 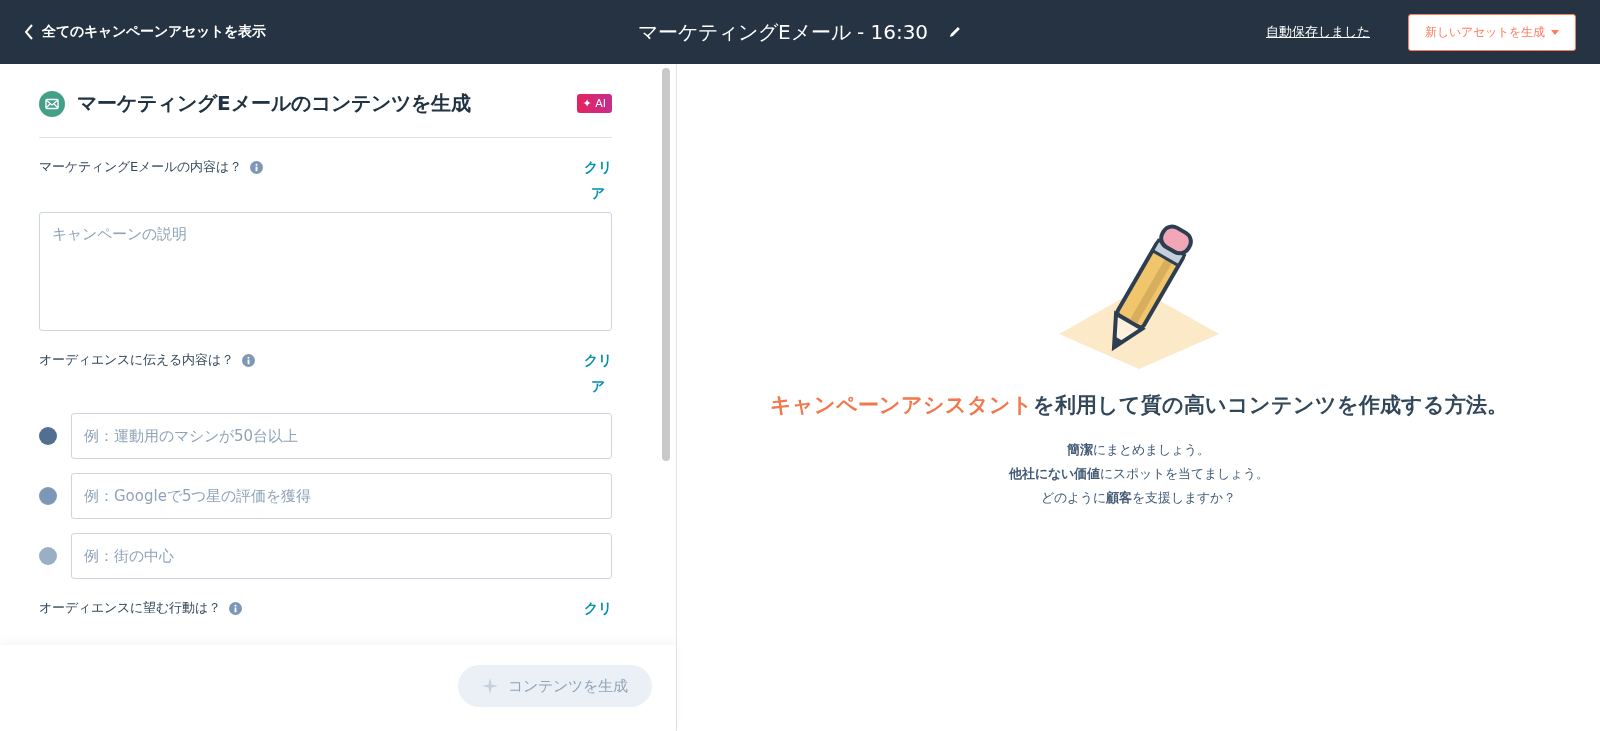 I want to click on description-field: キャンペーンの説明, so click(x=325, y=271).